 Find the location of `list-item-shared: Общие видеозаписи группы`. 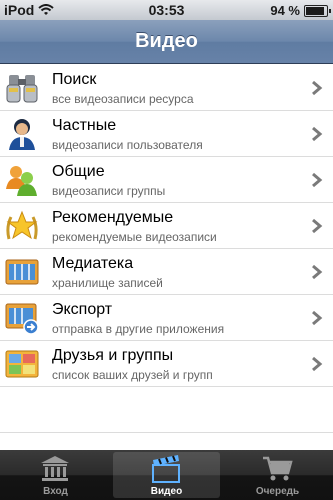

list-item-shared: Общие видеозаписи группы is located at coordinates (166, 180).